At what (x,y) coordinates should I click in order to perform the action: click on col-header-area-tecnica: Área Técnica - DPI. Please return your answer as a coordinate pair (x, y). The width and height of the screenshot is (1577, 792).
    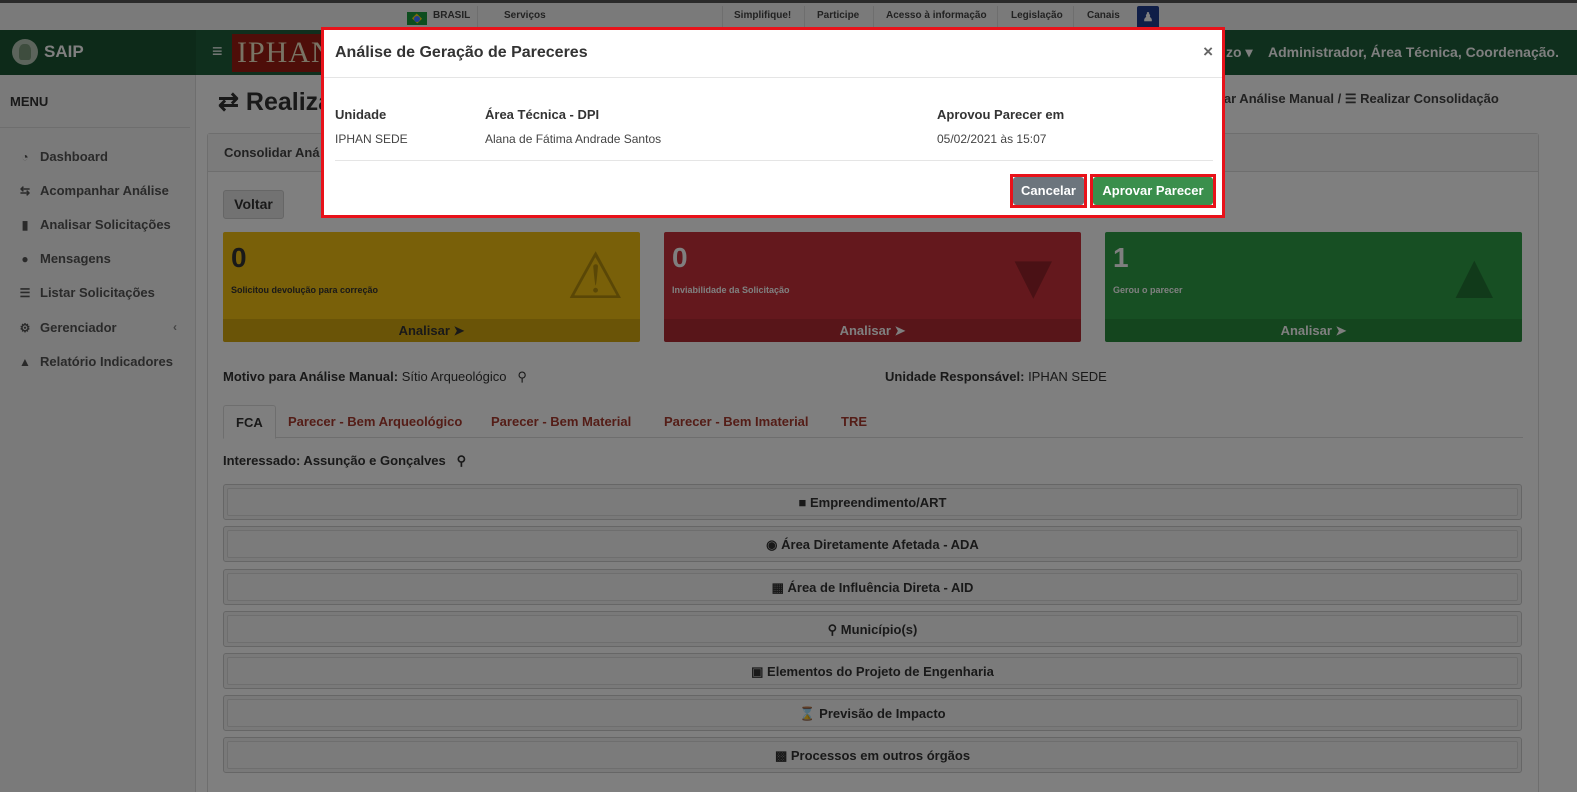
    Looking at the image, I should click on (542, 114).